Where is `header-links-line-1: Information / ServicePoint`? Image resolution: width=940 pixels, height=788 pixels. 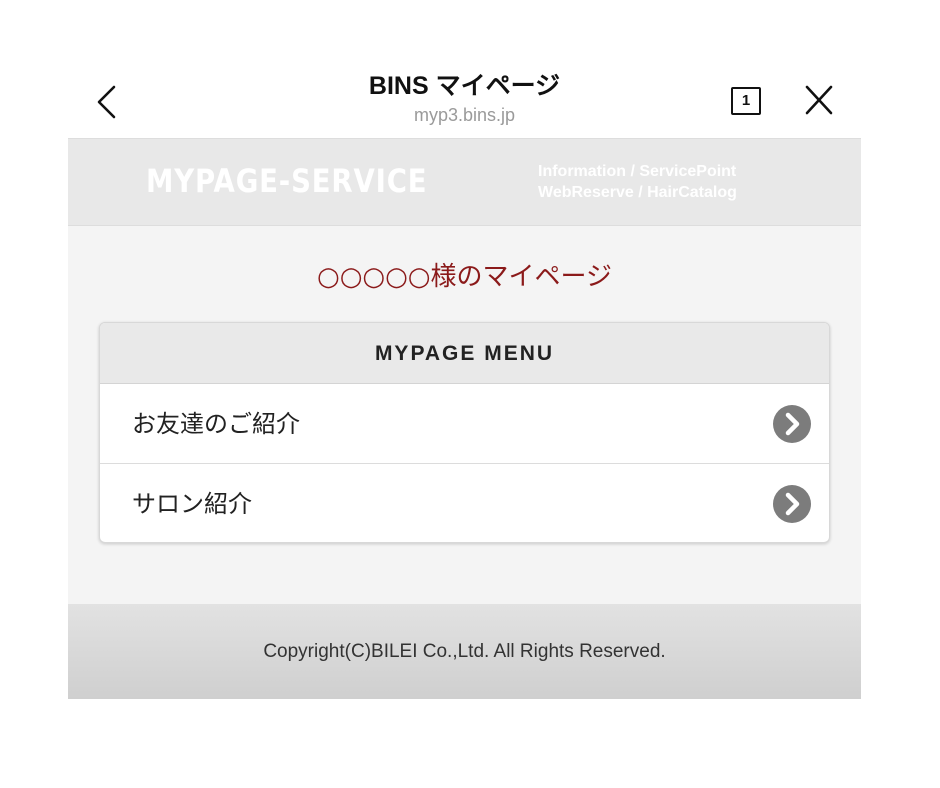 header-links-line-1: Information / ServicePoint is located at coordinates (637, 171).